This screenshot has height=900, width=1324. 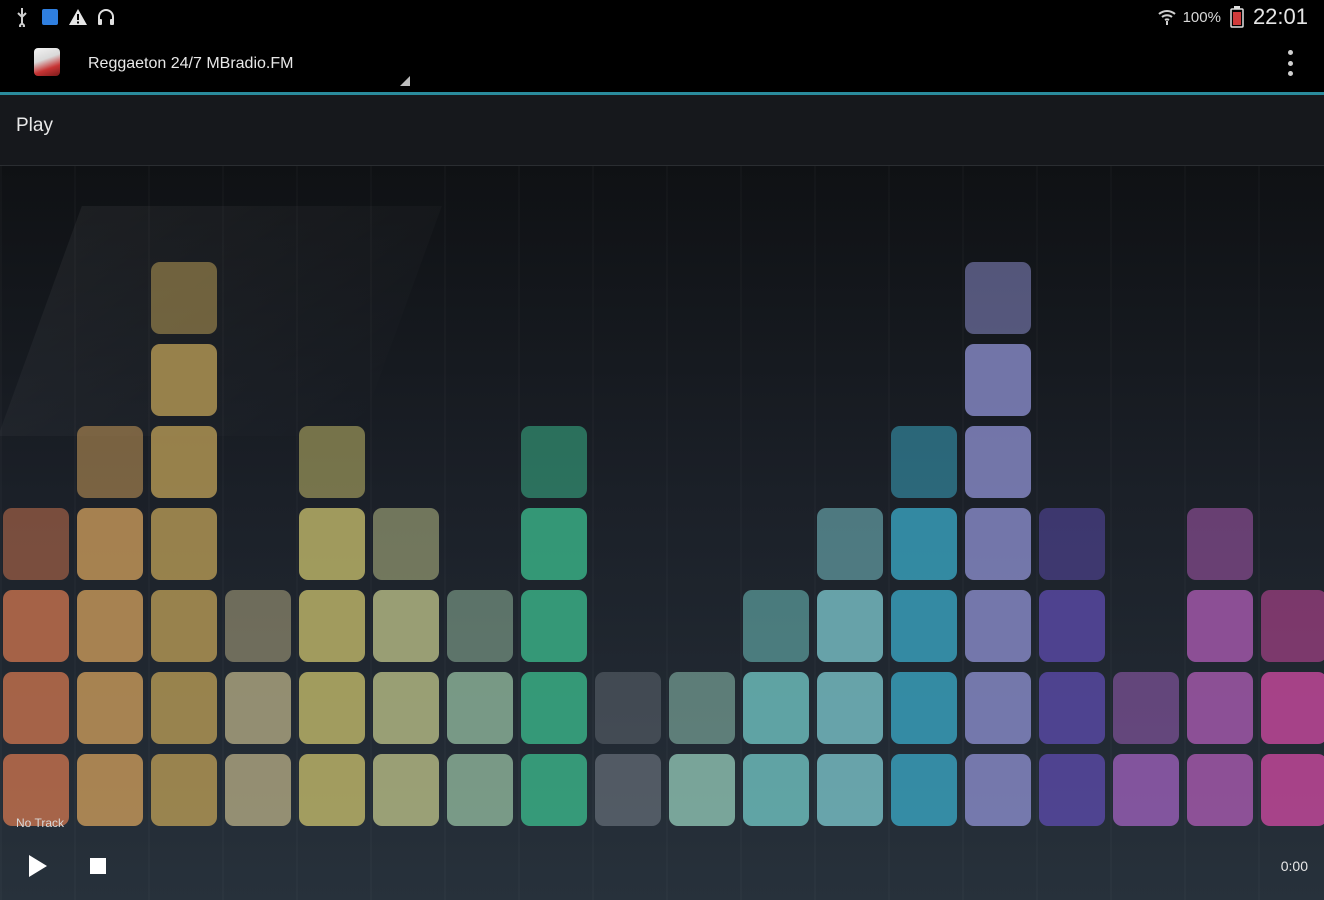 What do you see at coordinates (1280, 16) in the screenshot?
I see `clock: 22:01` at bounding box center [1280, 16].